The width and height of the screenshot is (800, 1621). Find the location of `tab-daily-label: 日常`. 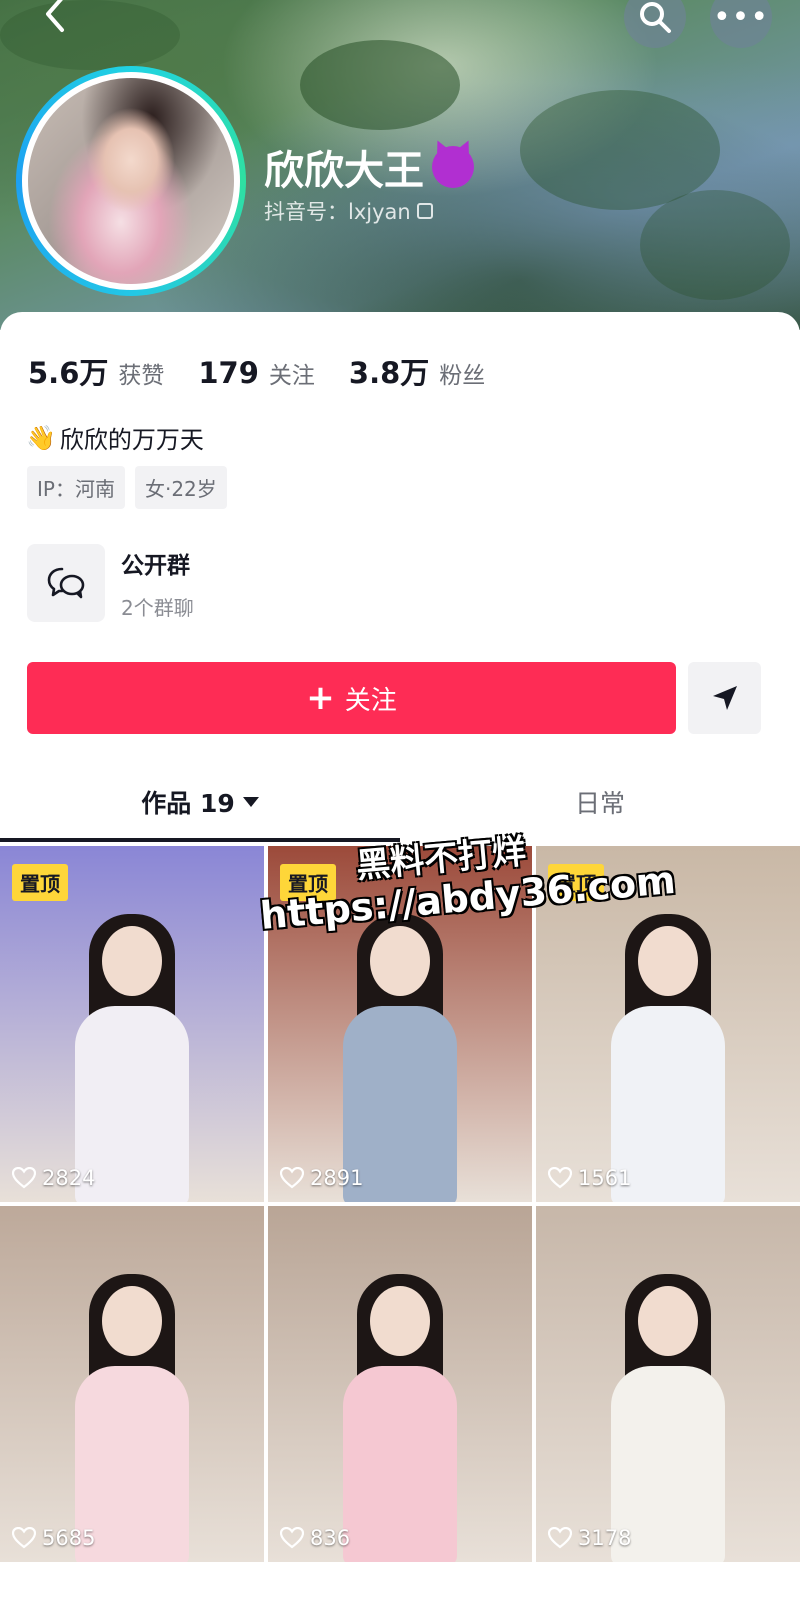

tab-daily-label: 日常 is located at coordinates (599, 803).